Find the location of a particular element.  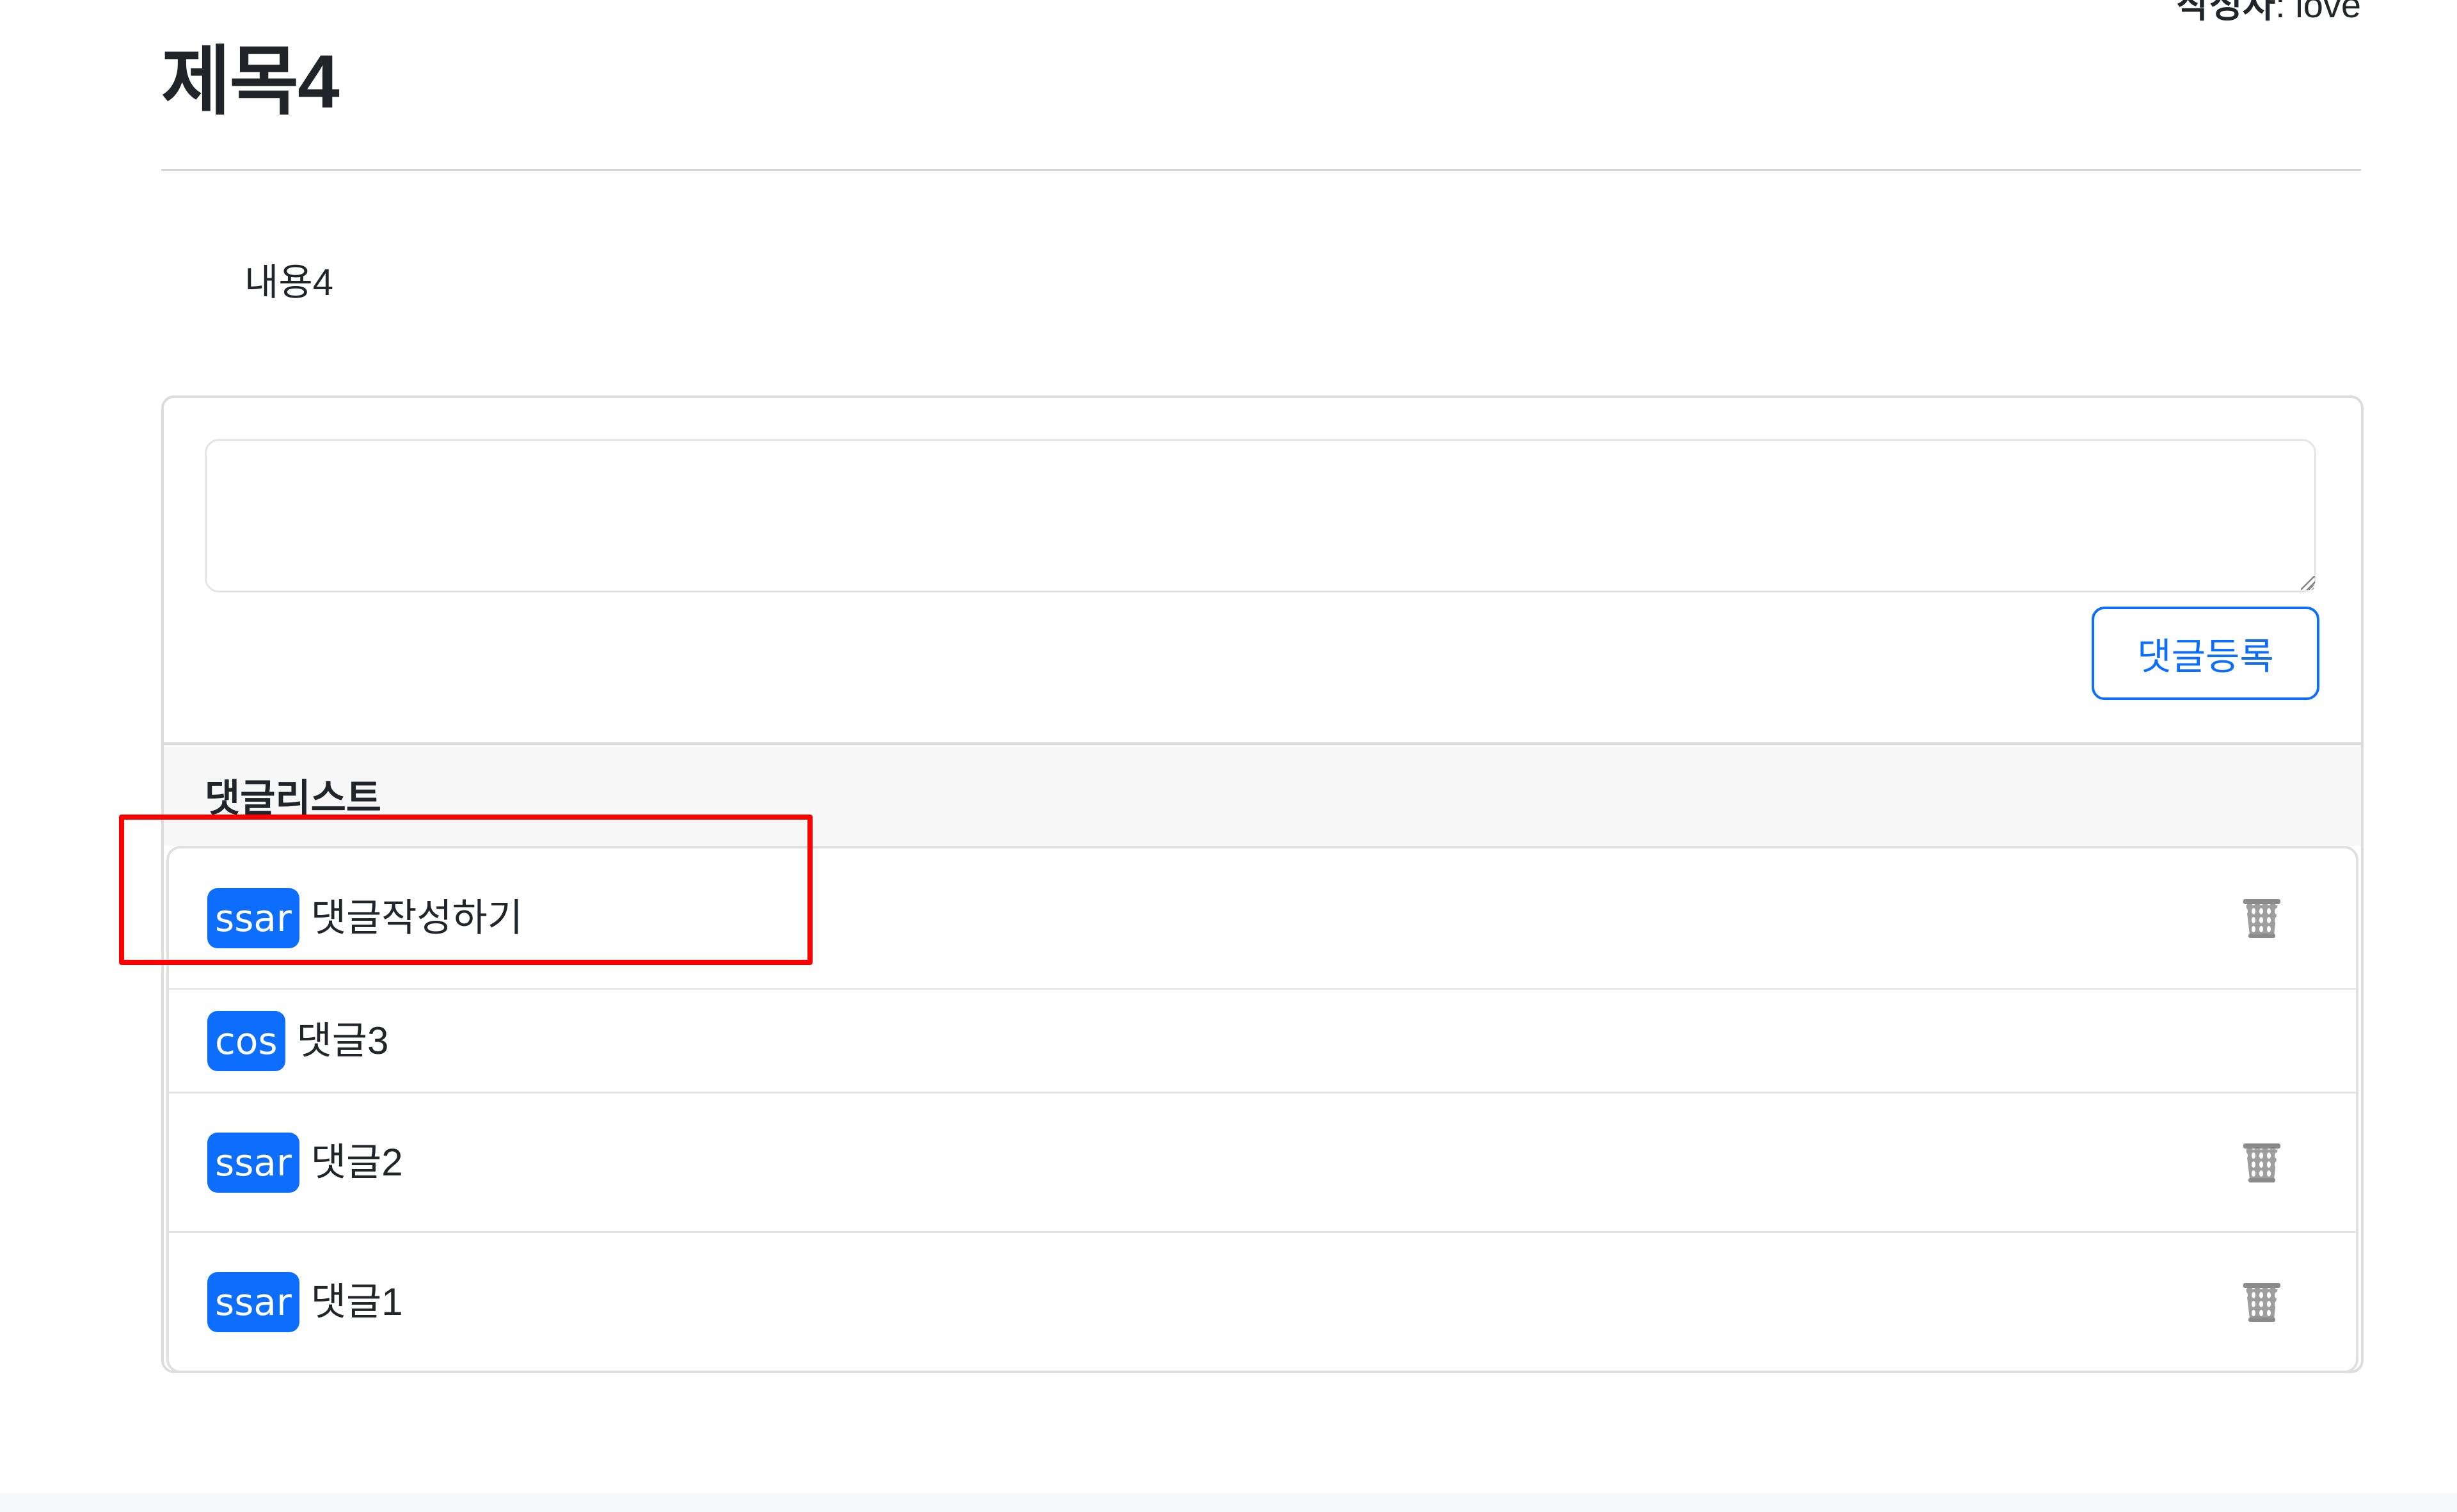

reply-item: ssar 댓글1 is located at coordinates (1262, 1301).